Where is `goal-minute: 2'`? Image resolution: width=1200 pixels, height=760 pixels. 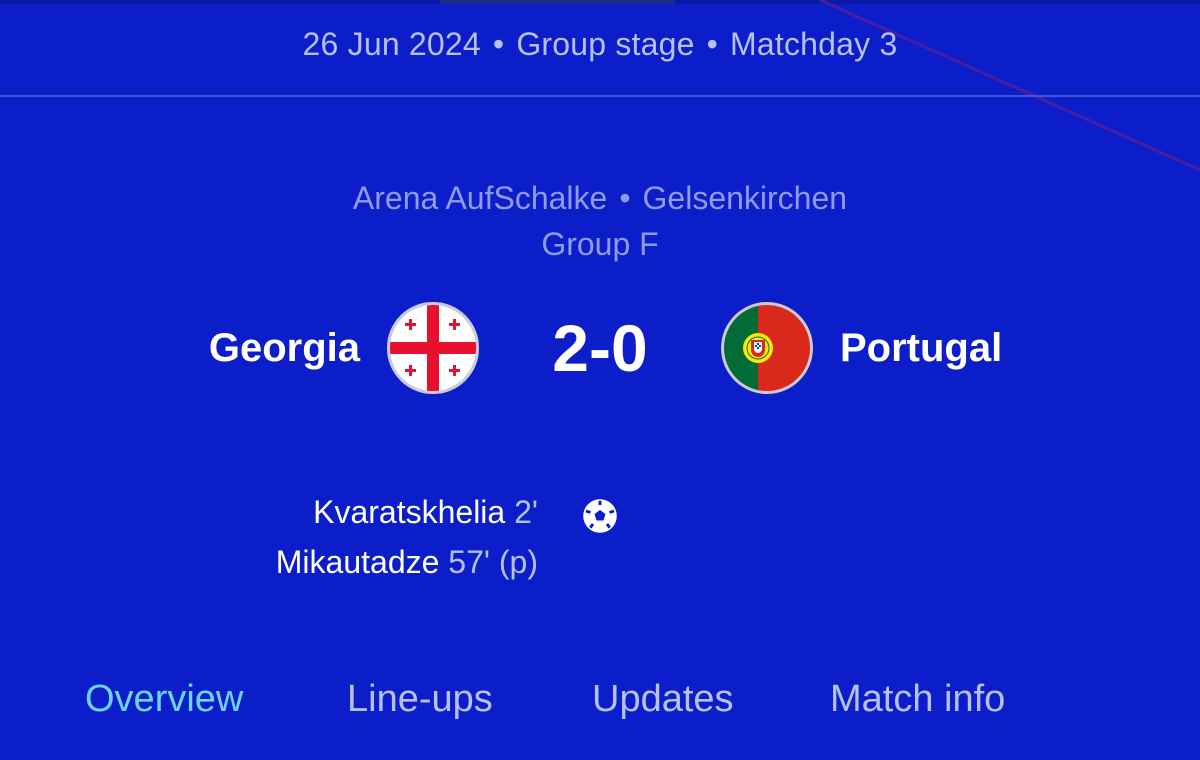
goal-minute: 2' is located at coordinates (526, 512).